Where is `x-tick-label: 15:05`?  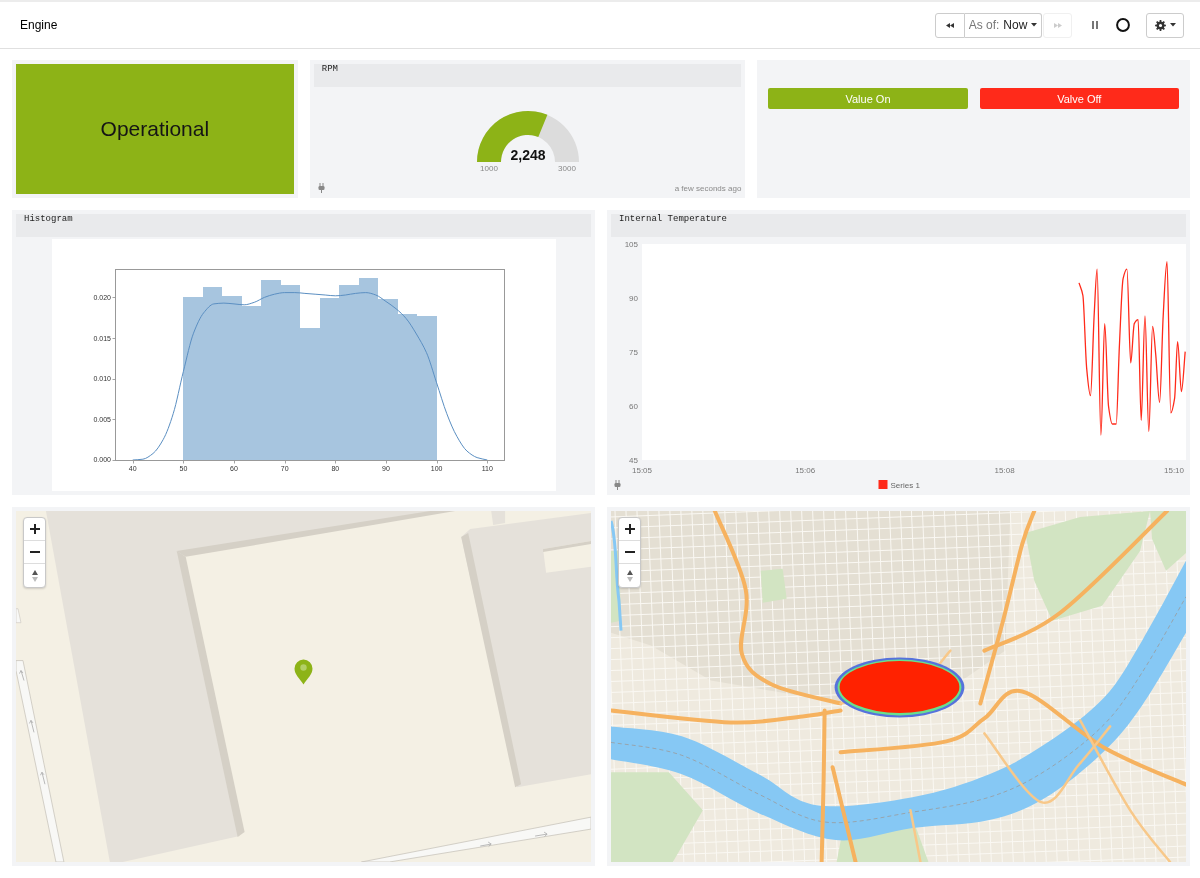 x-tick-label: 15:05 is located at coordinates (642, 470).